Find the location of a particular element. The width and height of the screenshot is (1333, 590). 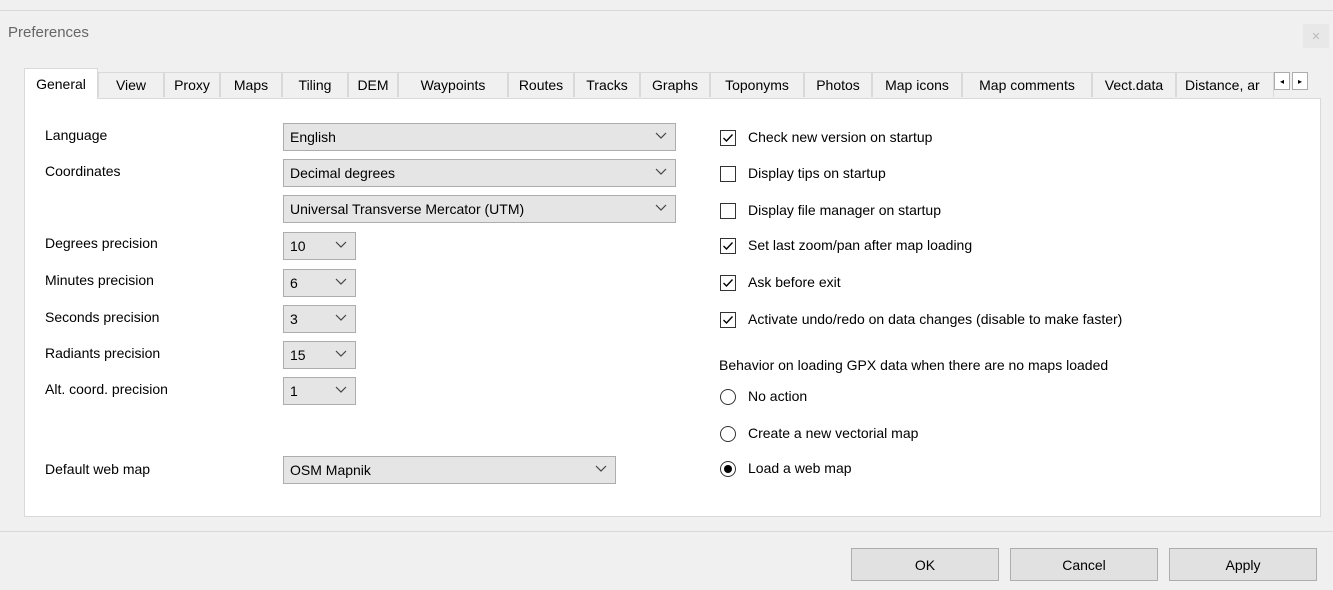

tab-label: Map icons is located at coordinates (917, 85).